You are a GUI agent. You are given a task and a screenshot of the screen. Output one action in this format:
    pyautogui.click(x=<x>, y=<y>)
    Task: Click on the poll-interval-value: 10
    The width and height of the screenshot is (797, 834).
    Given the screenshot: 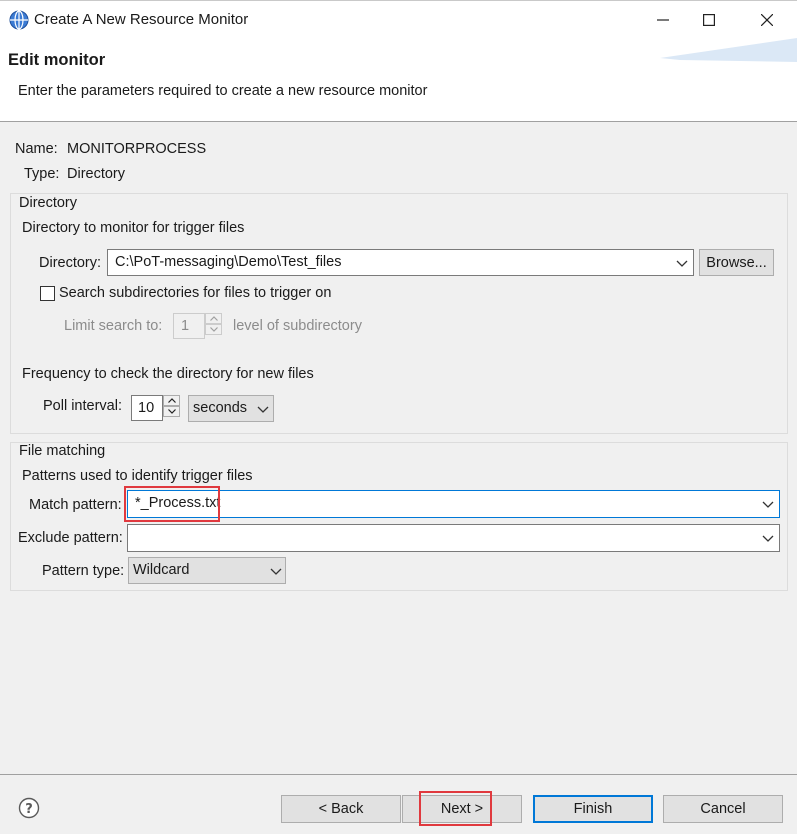 What is the action you would take?
    pyautogui.click(x=146, y=408)
    